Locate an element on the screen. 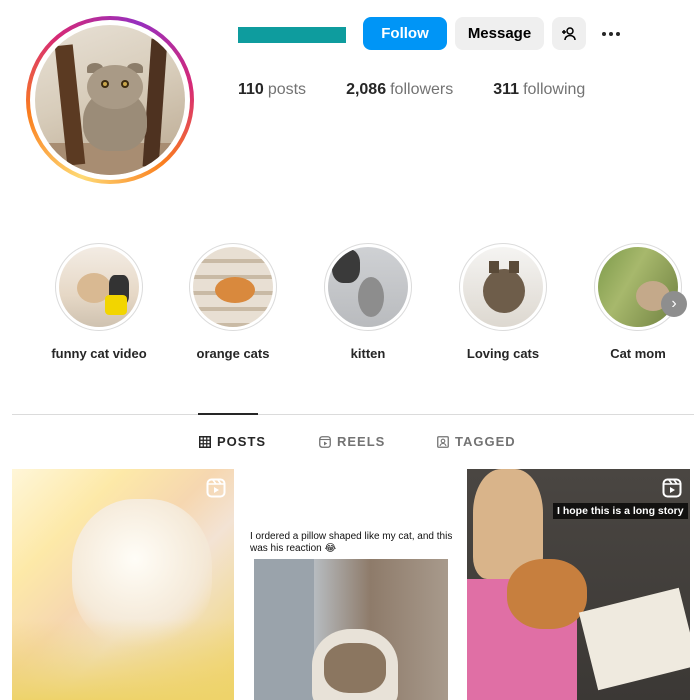 The image size is (700, 700). tab-reels: REELS is located at coordinates (352, 441).